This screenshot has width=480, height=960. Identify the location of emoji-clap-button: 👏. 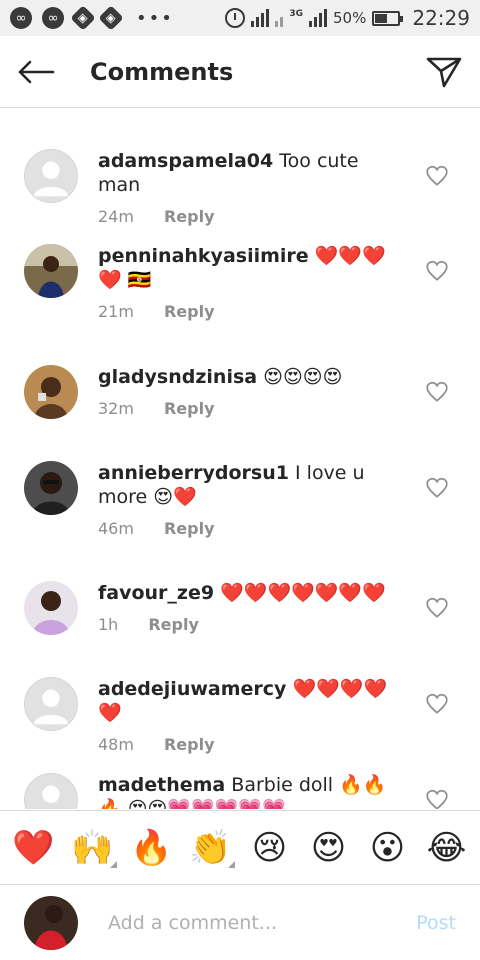
(211, 848).